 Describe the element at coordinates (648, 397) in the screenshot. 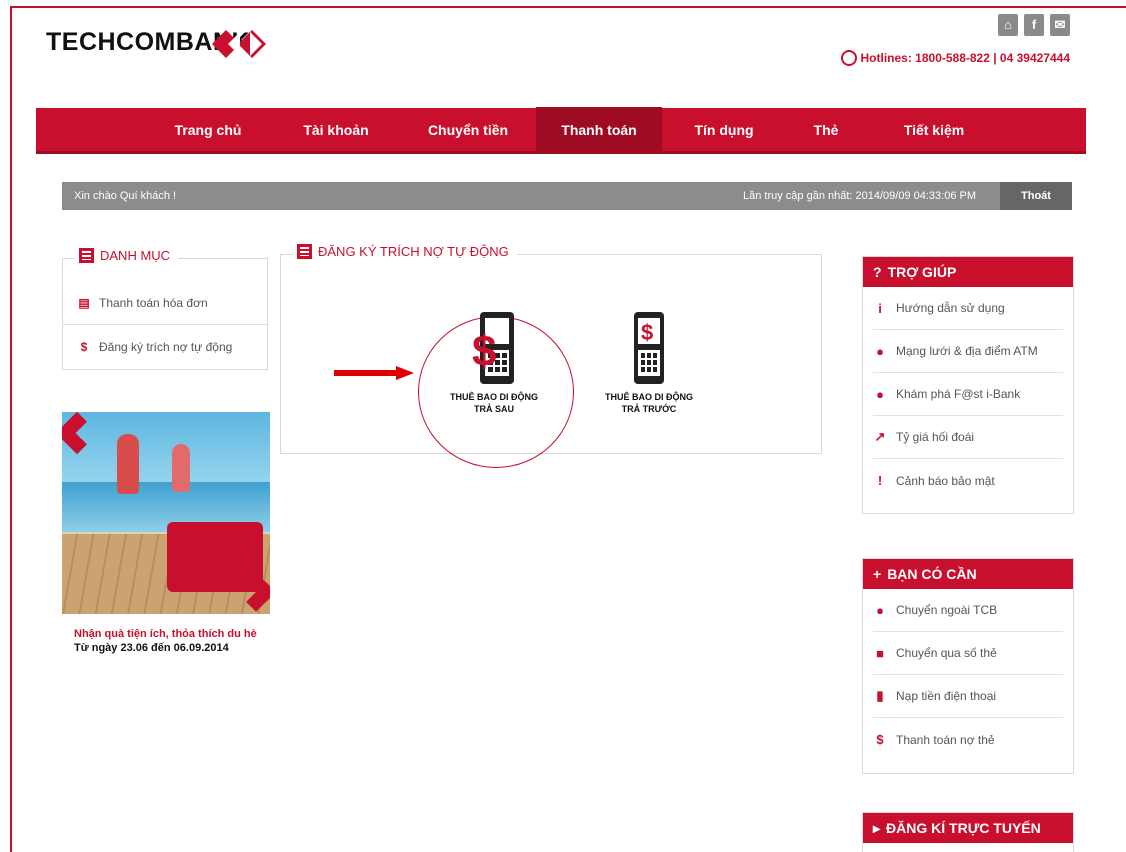

I see `service-prepaid-line1: THUÊ BAO DI ĐỘNG` at that location.